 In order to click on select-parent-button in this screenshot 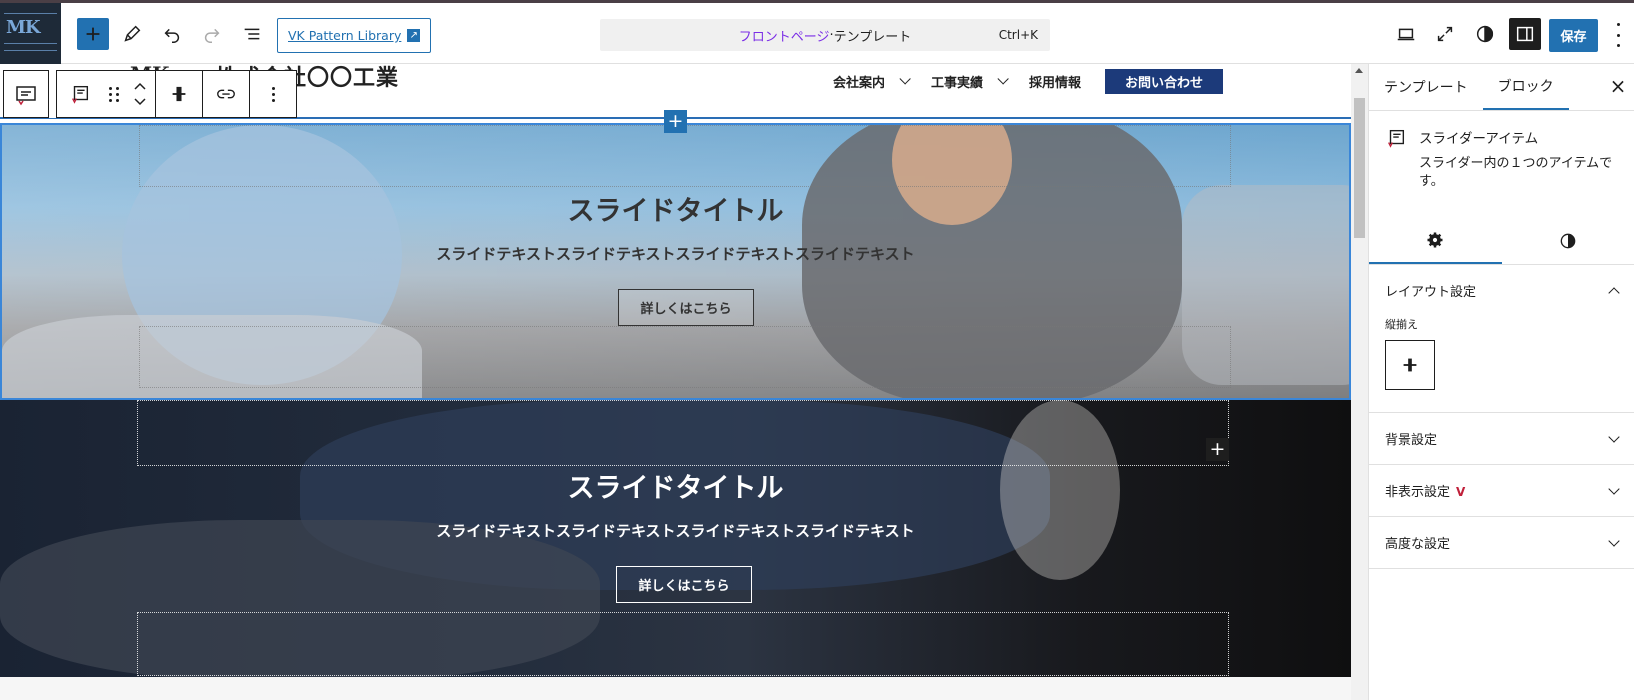, I will do `click(26, 94)`.